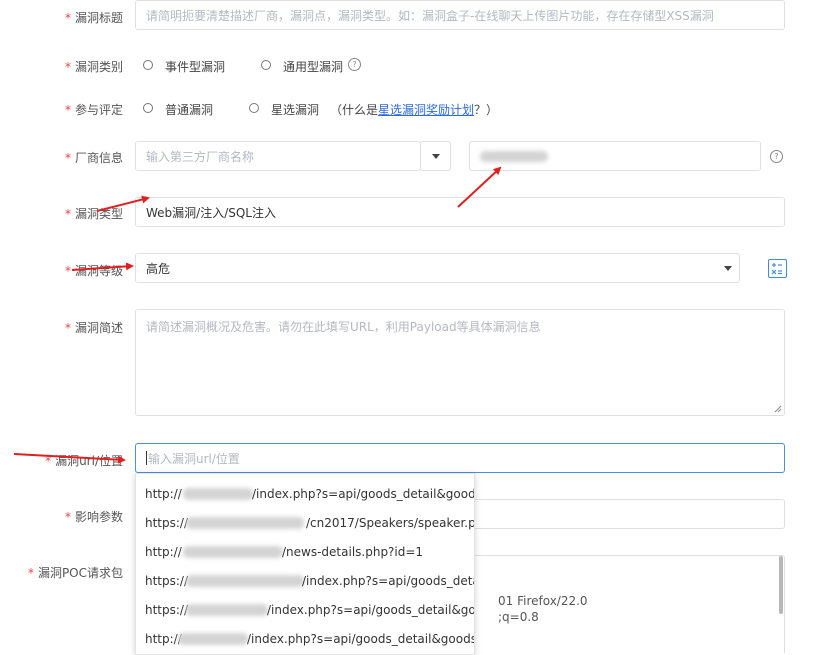  Describe the element at coordinates (777, 268) in the screenshot. I see `calculator-icon` at that location.